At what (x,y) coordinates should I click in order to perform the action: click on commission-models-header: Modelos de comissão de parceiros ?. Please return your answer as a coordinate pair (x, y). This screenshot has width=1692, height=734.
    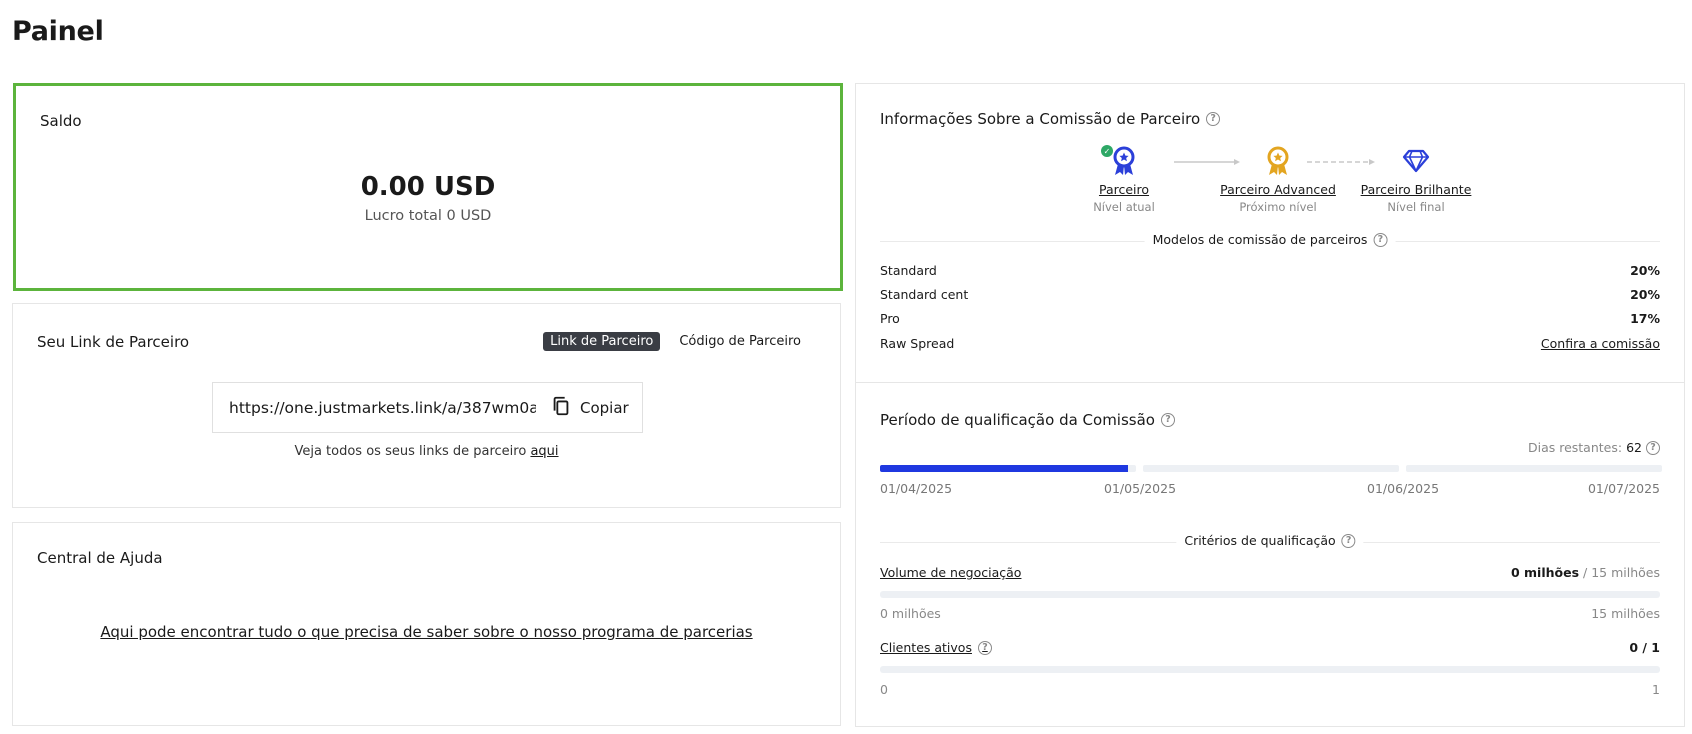
    Looking at the image, I should click on (1270, 241).